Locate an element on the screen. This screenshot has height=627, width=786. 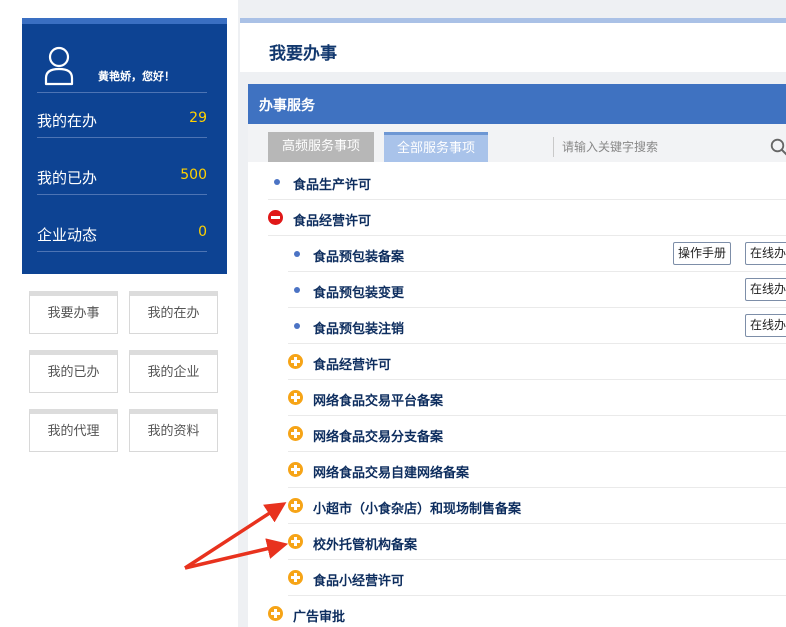
nav-button-my-company: 我的企业 is located at coordinates (173, 371).